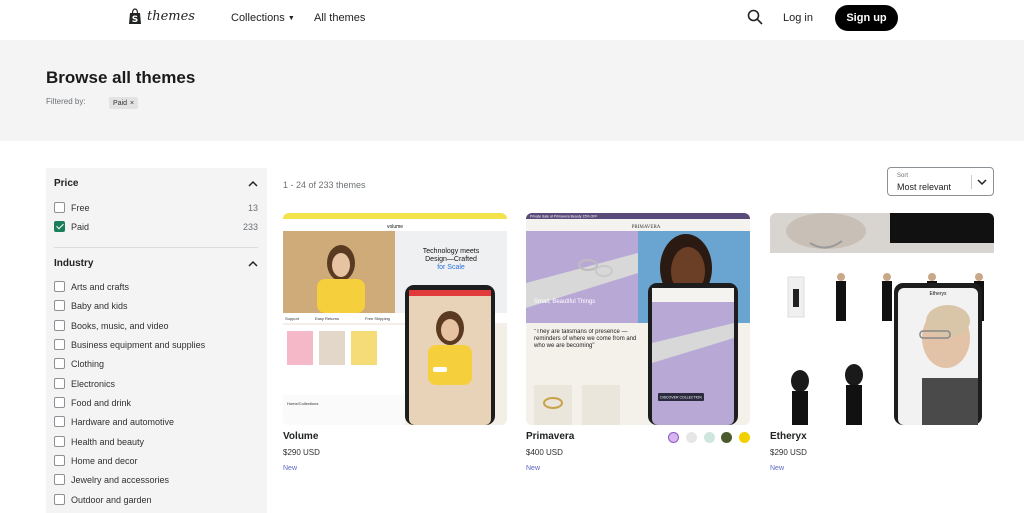  What do you see at coordinates (451, 259) in the screenshot?
I see `volume-headline-2: Design—Crafted` at bounding box center [451, 259].